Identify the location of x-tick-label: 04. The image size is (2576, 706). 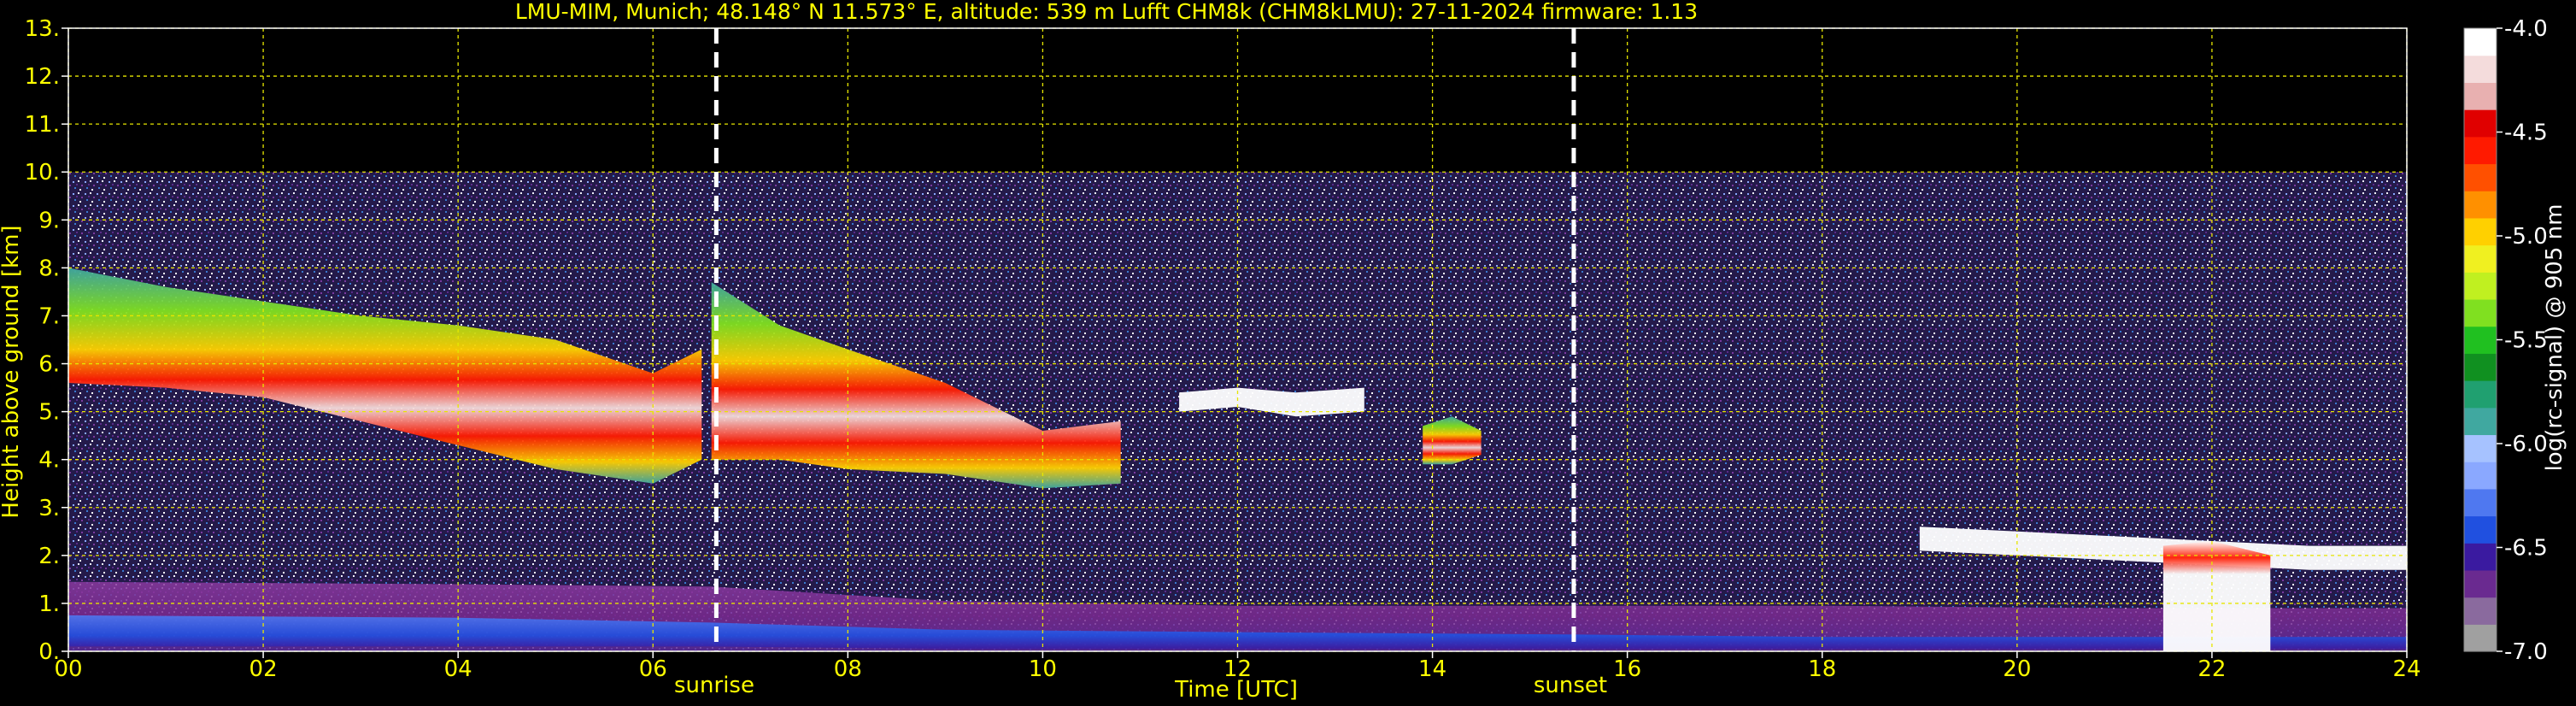
(458, 669).